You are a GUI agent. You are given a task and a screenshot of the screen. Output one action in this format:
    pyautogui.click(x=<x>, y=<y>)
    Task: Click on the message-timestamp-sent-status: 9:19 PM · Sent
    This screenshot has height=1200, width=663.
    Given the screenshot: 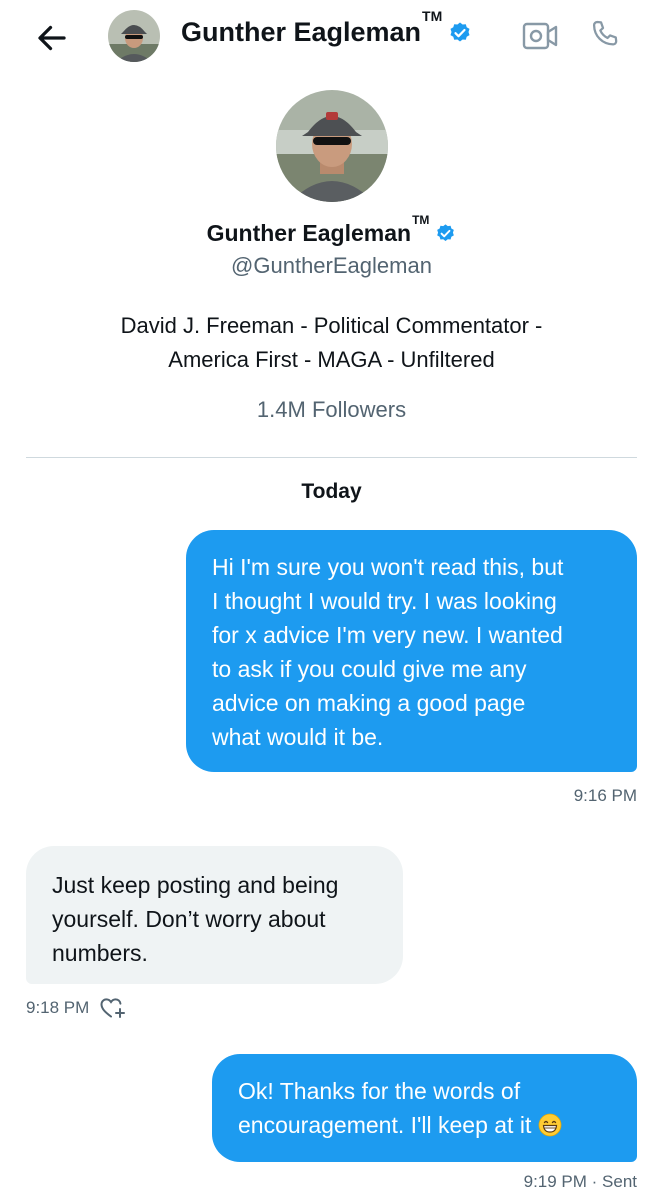 What is the action you would take?
    pyautogui.click(x=580, y=1181)
    